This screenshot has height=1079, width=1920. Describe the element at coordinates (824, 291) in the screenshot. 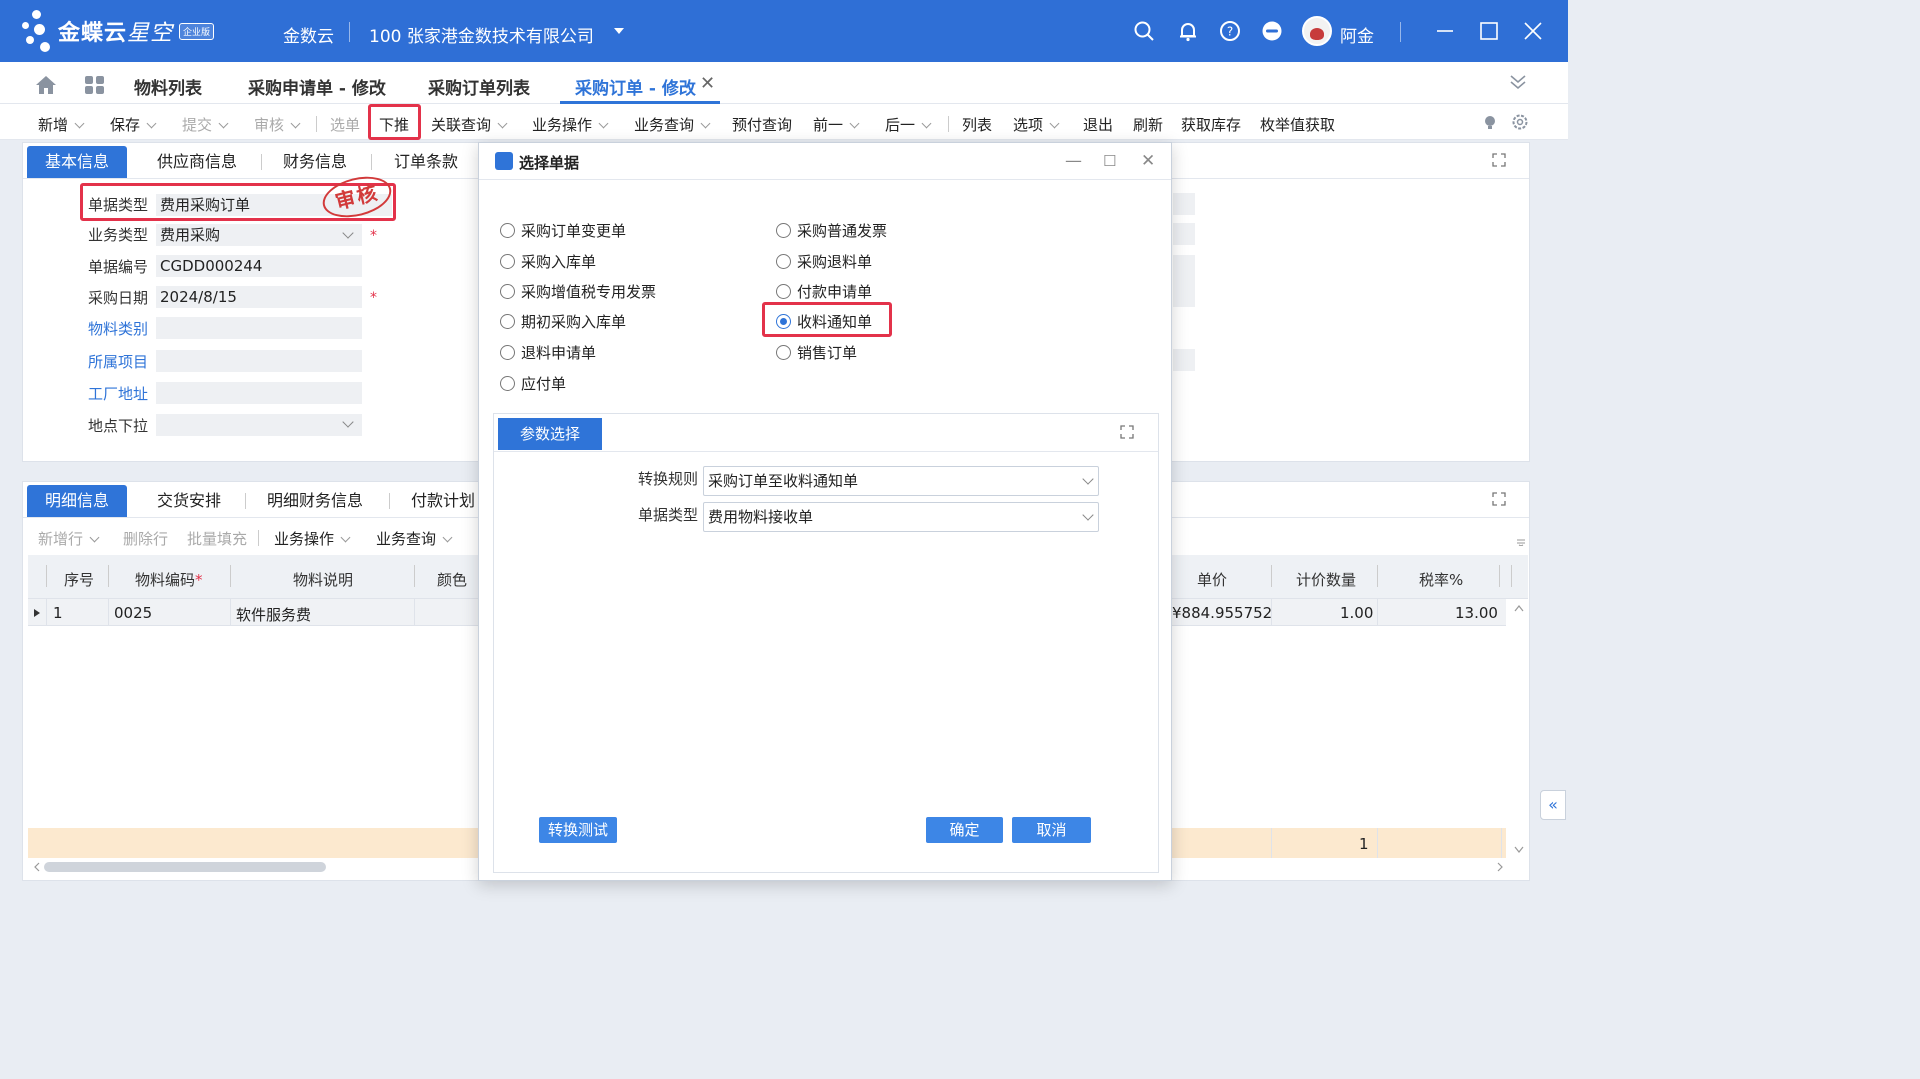

I see `option-payment-request: 付款申请单` at that location.